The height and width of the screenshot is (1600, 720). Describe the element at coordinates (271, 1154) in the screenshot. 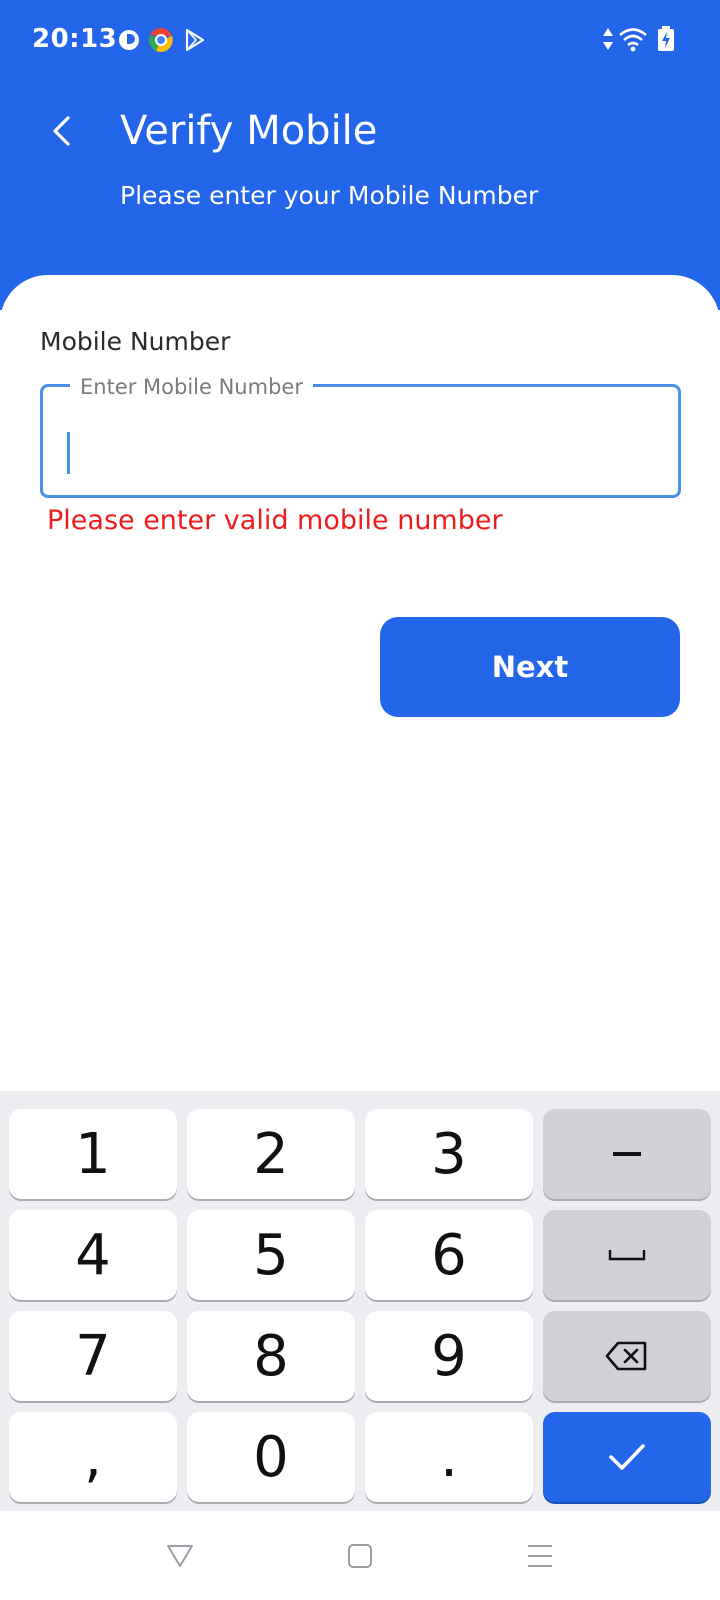

I see `key-2: 2` at that location.